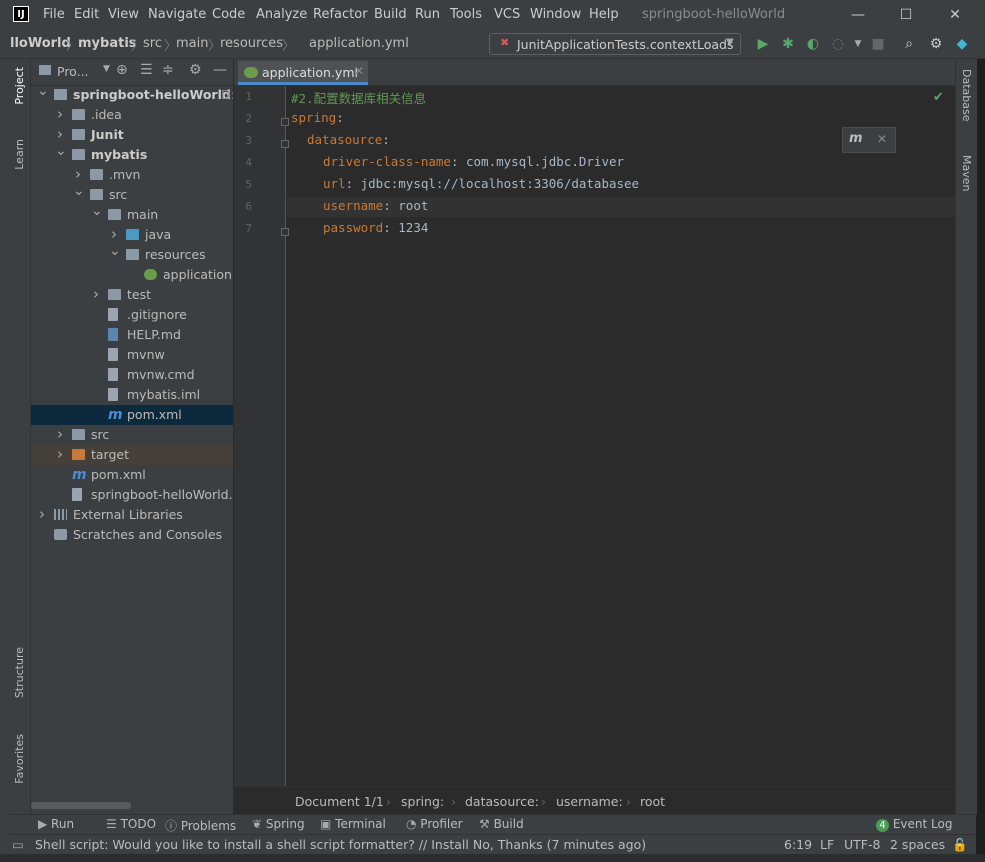 The image size is (985, 862). What do you see at coordinates (107, 43) in the screenshot?
I see `breadcrumb-module: mybatis` at bounding box center [107, 43].